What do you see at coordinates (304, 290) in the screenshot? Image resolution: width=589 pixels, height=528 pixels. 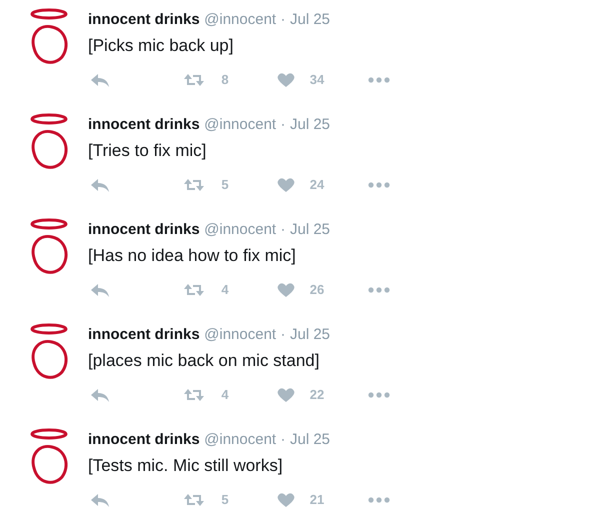 I see `like-button: 26` at bounding box center [304, 290].